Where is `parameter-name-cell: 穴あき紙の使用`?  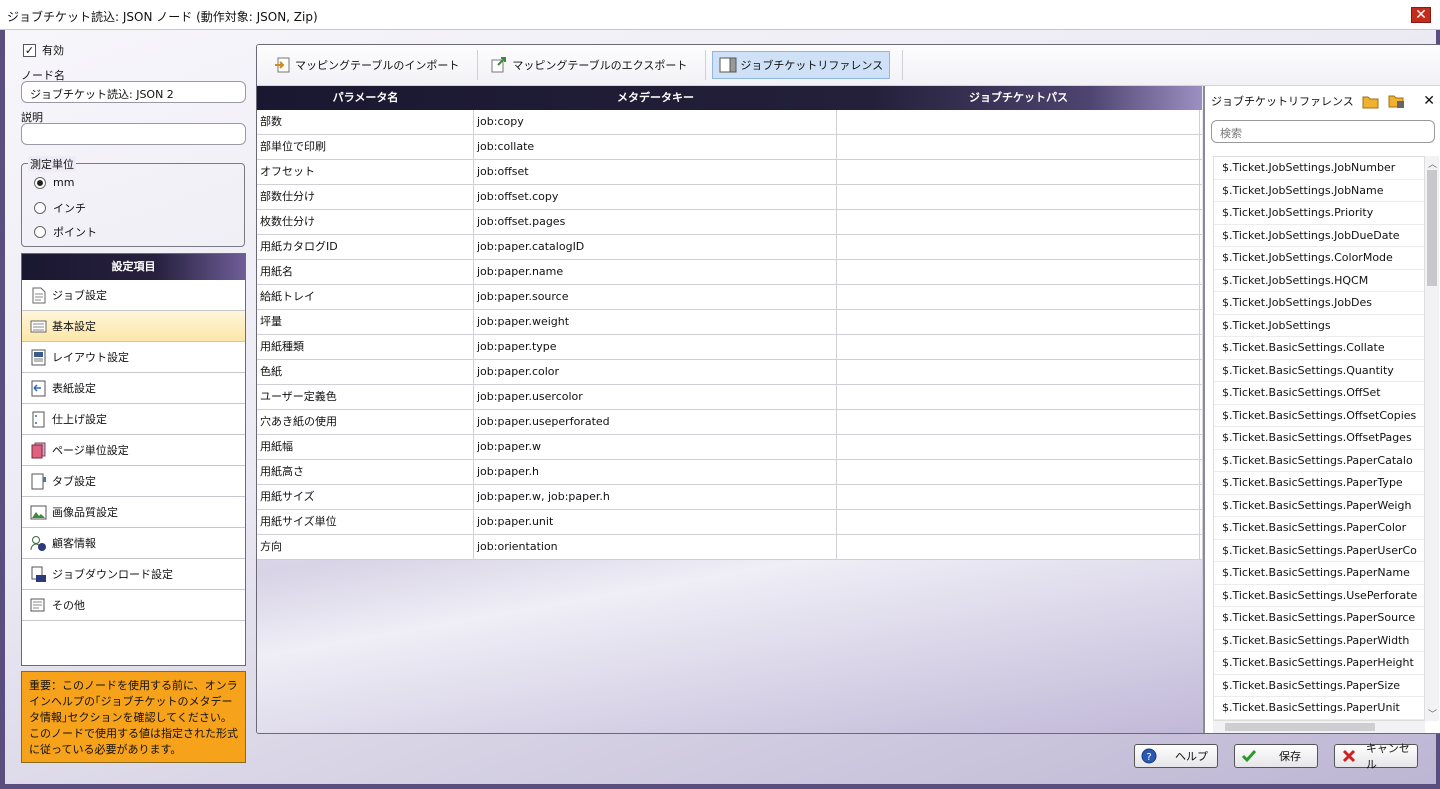 parameter-name-cell: 穴あき紙の使用 is located at coordinates (365, 422).